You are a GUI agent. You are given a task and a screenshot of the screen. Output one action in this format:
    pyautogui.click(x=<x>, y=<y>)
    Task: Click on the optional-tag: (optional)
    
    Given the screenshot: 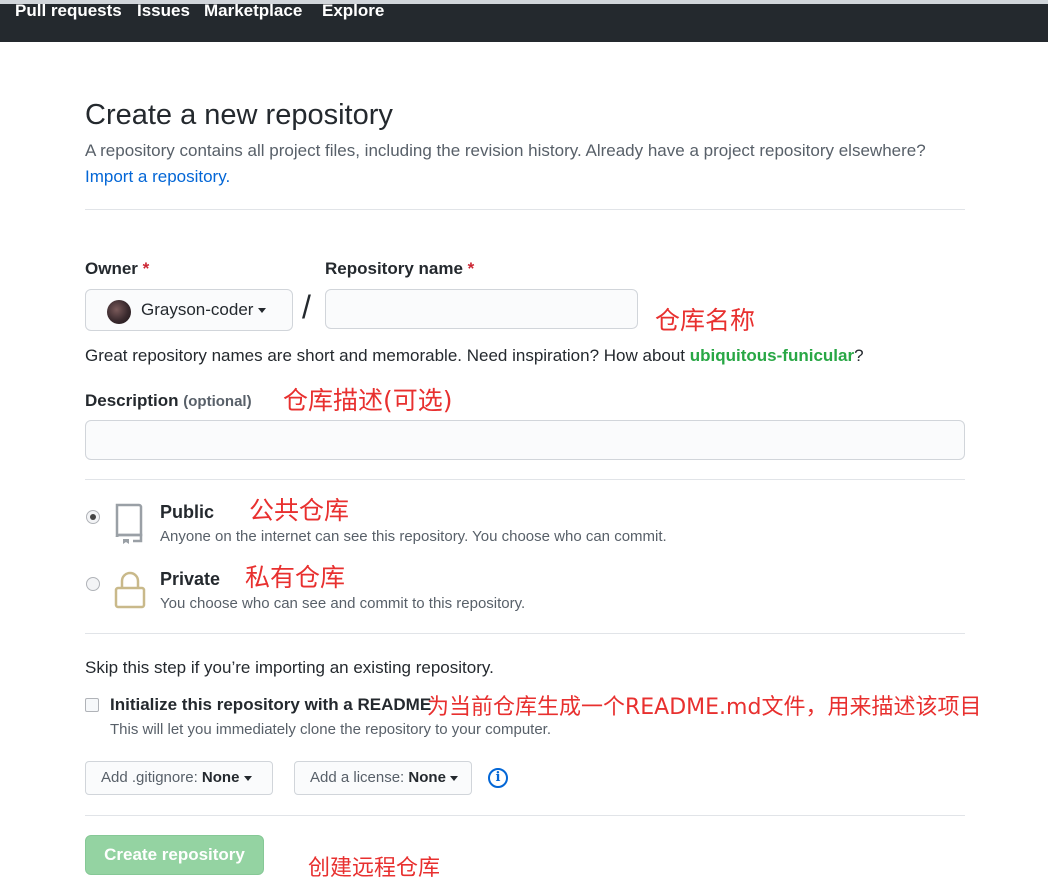 What is the action you would take?
    pyautogui.click(x=217, y=401)
    